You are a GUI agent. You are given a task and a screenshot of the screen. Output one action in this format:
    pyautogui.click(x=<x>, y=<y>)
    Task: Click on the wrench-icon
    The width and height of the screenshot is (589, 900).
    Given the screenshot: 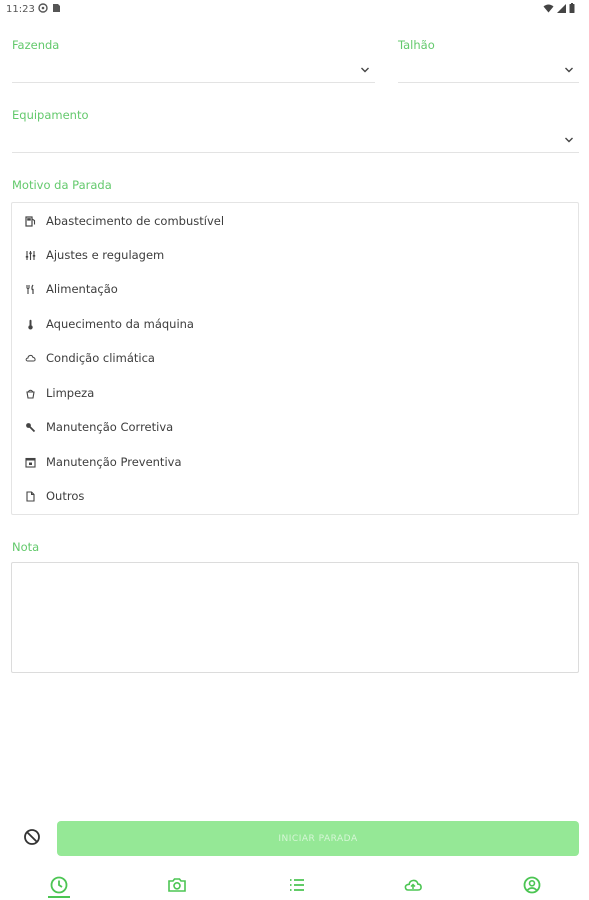 What is the action you would take?
    pyautogui.click(x=31, y=427)
    